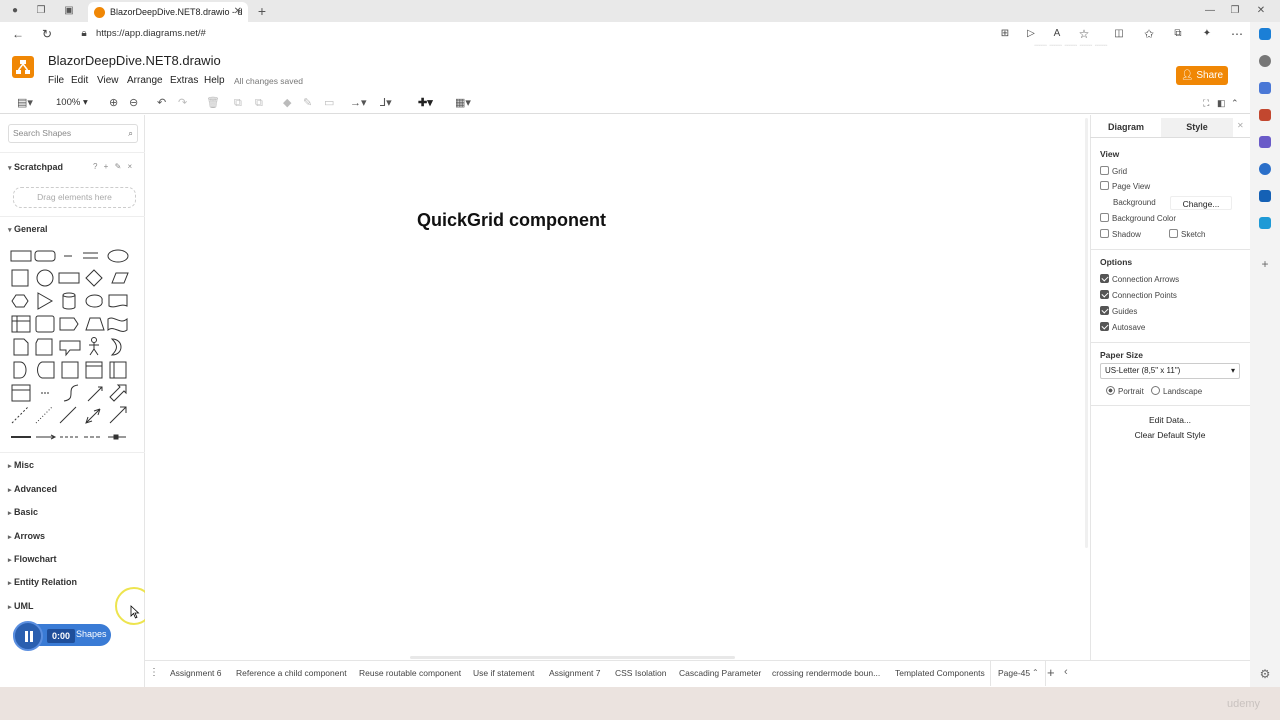 This screenshot has width=1280, height=720. Describe the element at coordinates (1261, 11) in the screenshot. I see `close-window-icon: ✕` at that location.